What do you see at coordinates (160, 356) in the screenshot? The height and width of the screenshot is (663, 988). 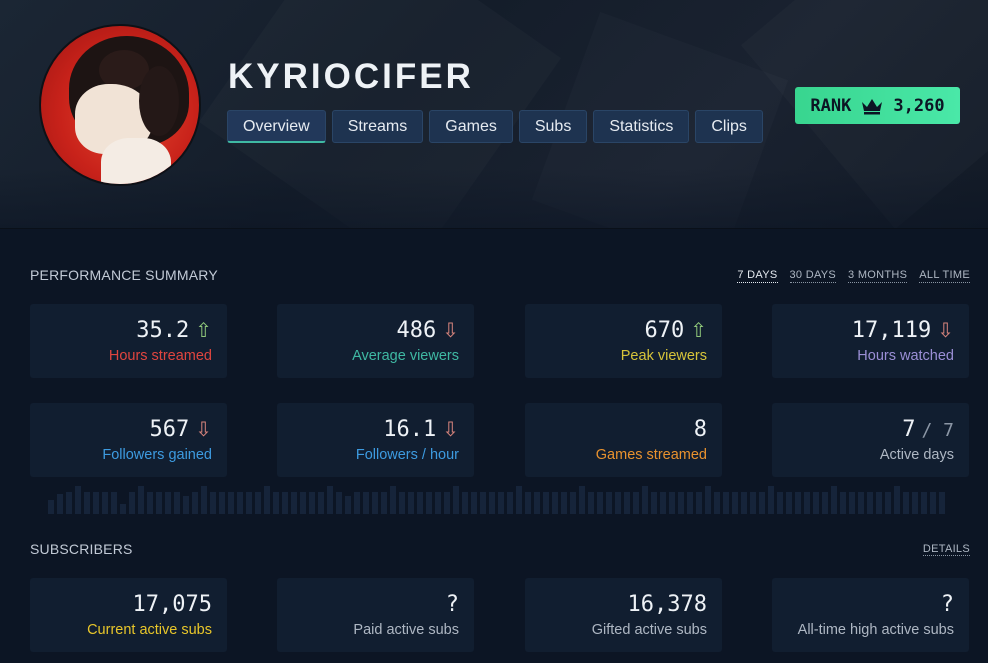 I see `stat-label: Hours streamed` at bounding box center [160, 356].